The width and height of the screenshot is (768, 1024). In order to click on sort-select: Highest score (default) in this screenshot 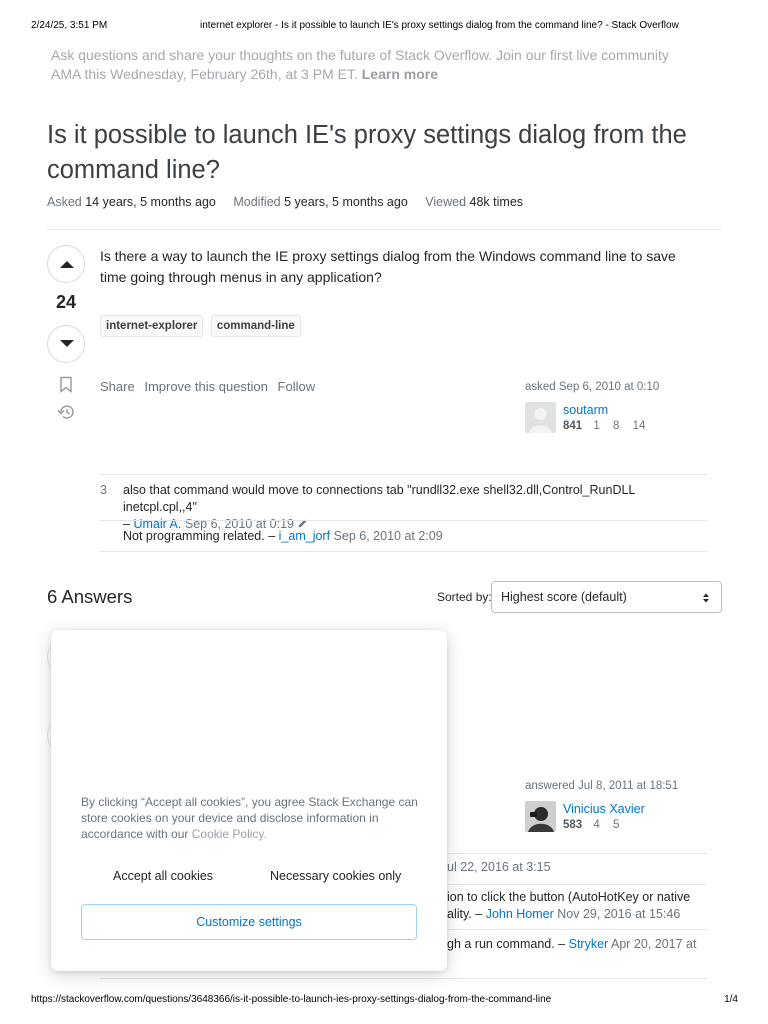, I will do `click(606, 597)`.